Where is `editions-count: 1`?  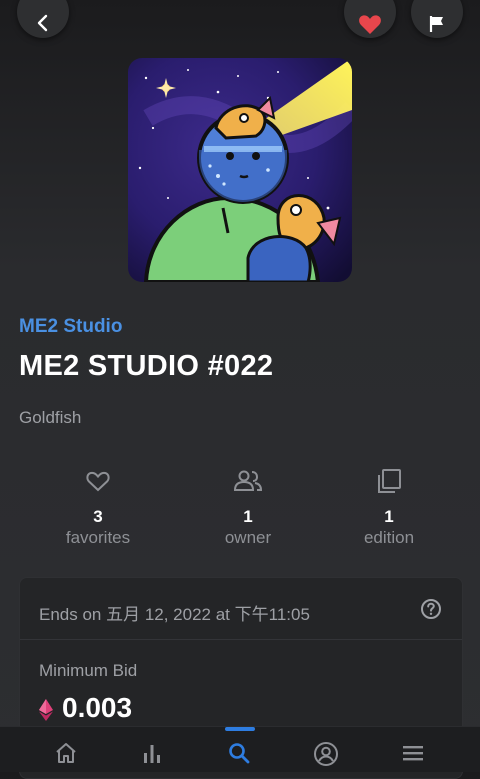
editions-count: 1 is located at coordinates (389, 516).